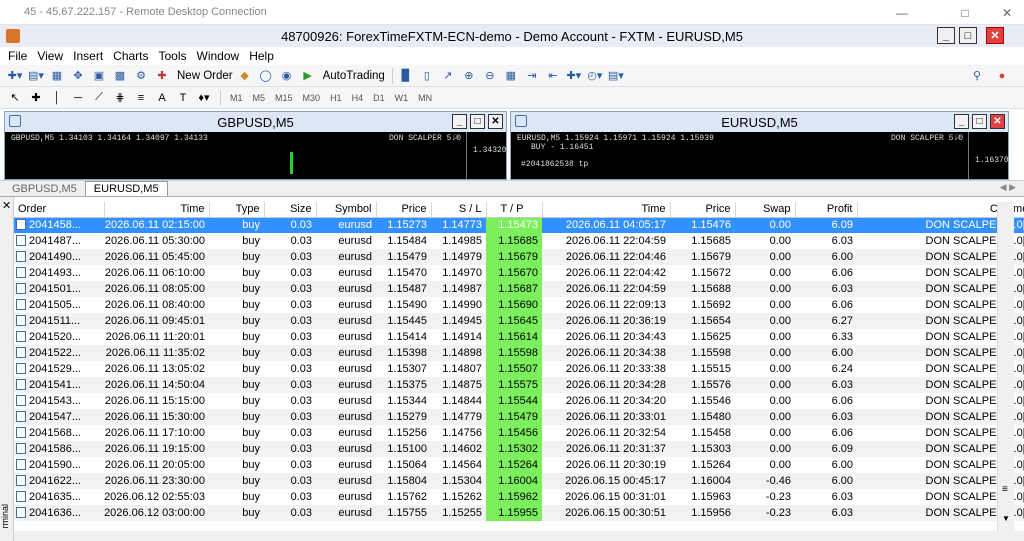 Image resolution: width=1024 pixels, height=541 pixels. What do you see at coordinates (120, 98) in the screenshot?
I see `channel-icon: ⋕` at bounding box center [120, 98].